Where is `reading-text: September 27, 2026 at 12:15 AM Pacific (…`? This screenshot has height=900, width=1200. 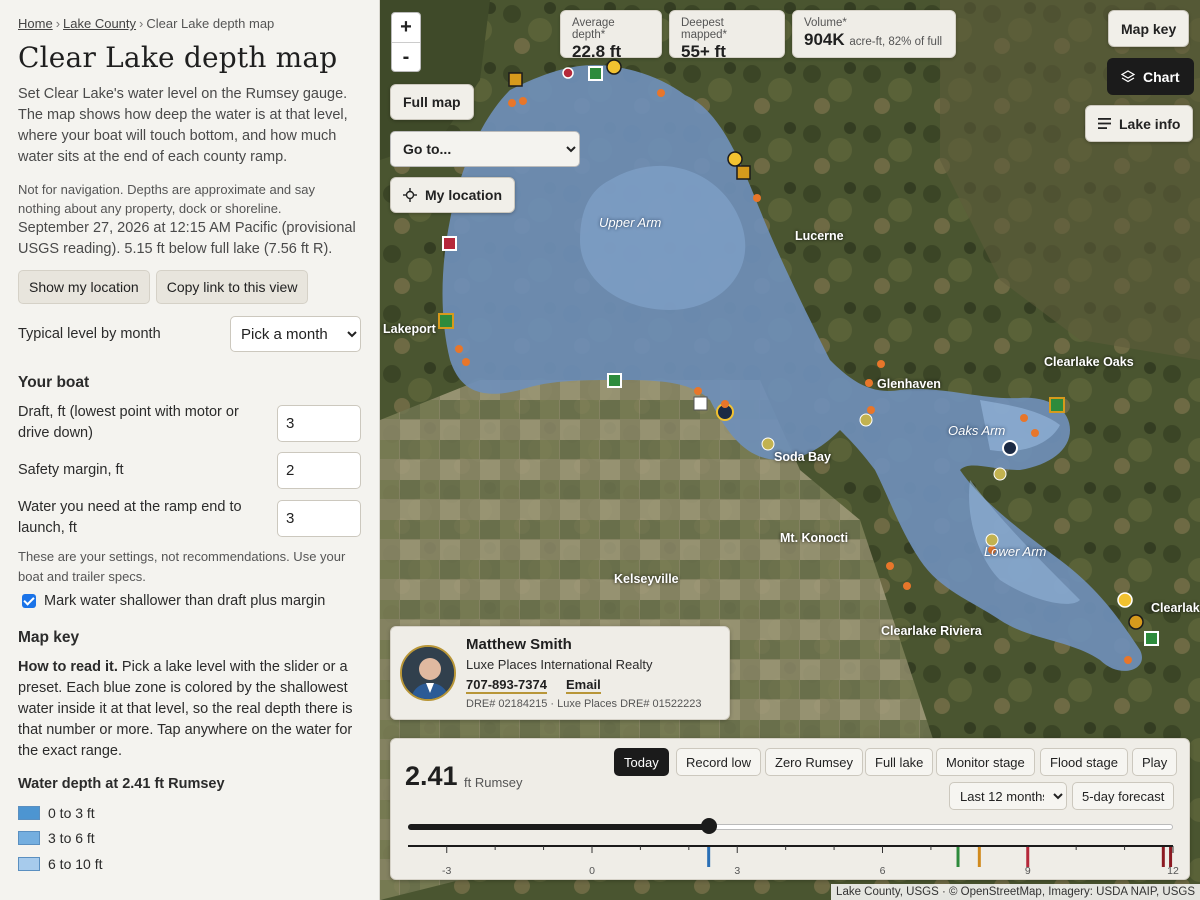 reading-text: September 27, 2026 at 12:15 AM Pacific (… is located at coordinates (187, 238).